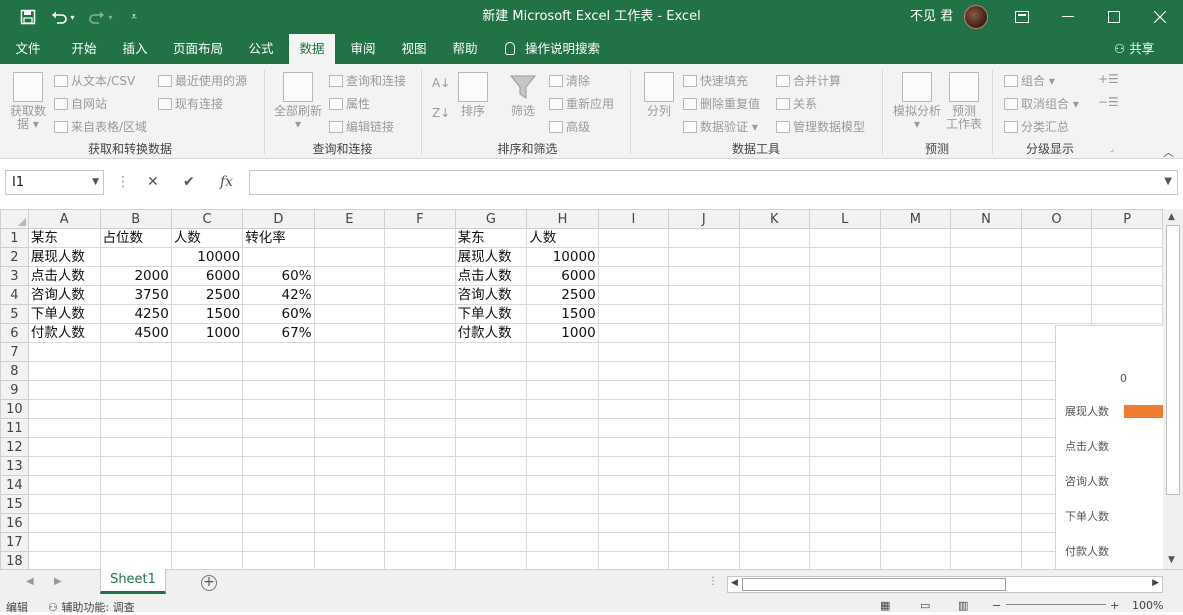  What do you see at coordinates (1155, 583) in the screenshot?
I see `scroll-right-icon: ▶` at bounding box center [1155, 583].